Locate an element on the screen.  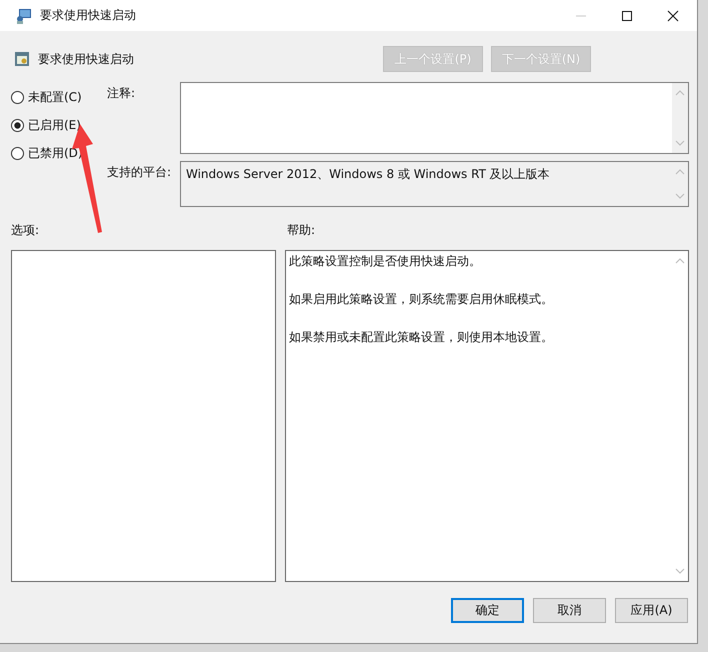
help-label: 帮助: is located at coordinates (301, 230).